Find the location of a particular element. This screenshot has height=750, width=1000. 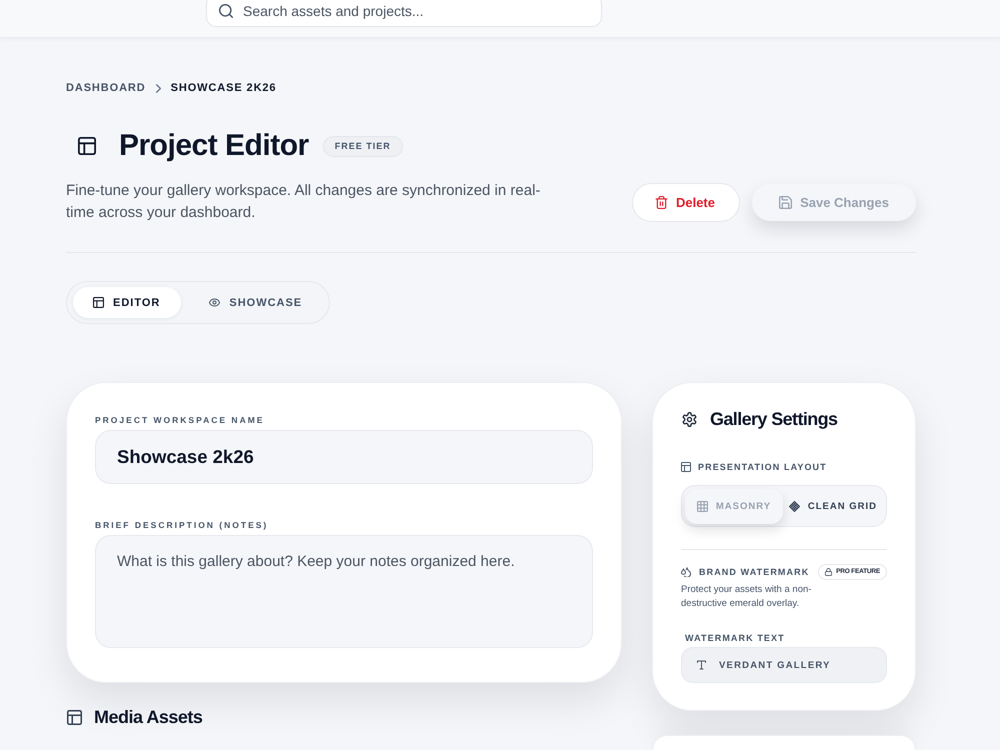

layout-option: CLEAN GRID is located at coordinates (832, 506).